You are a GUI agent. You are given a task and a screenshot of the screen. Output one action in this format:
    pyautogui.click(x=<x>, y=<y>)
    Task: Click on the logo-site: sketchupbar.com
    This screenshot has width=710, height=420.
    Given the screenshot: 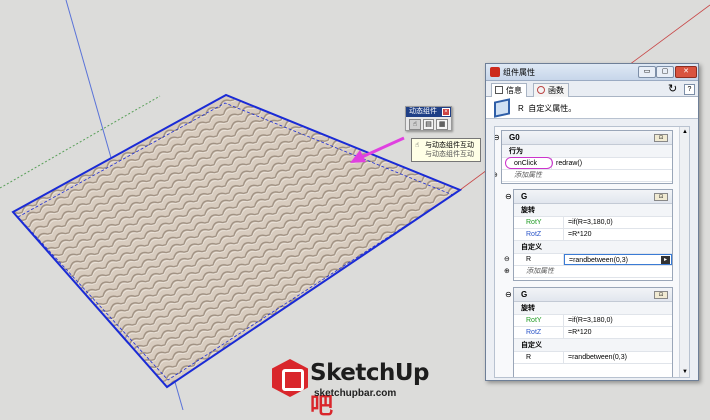 What is the action you would take?
    pyautogui.click(x=355, y=393)
    